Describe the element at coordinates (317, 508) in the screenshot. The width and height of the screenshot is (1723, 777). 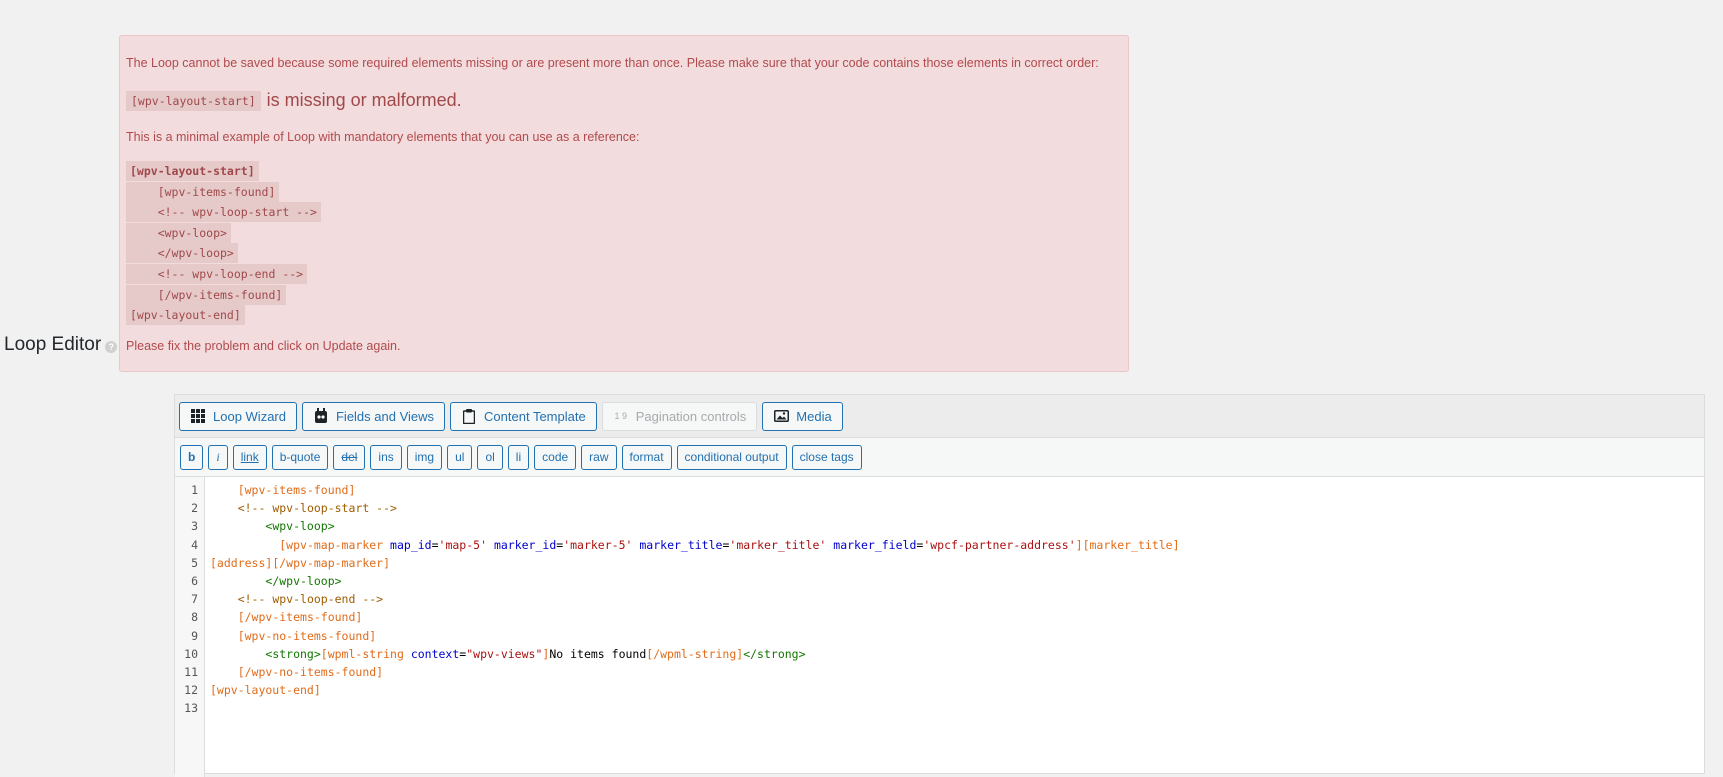
I see `code-line: <!-- wpv-loop-start -->` at that location.